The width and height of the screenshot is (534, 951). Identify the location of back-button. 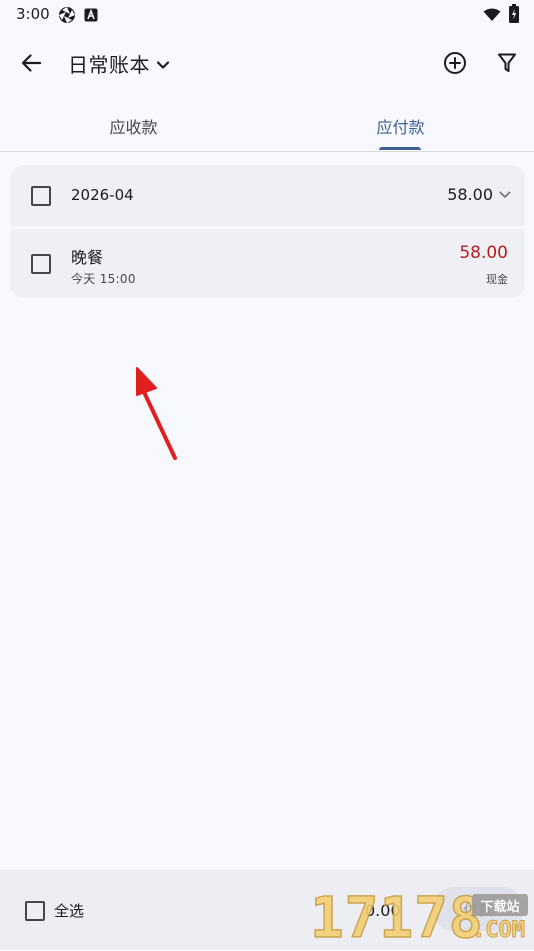
(31, 63).